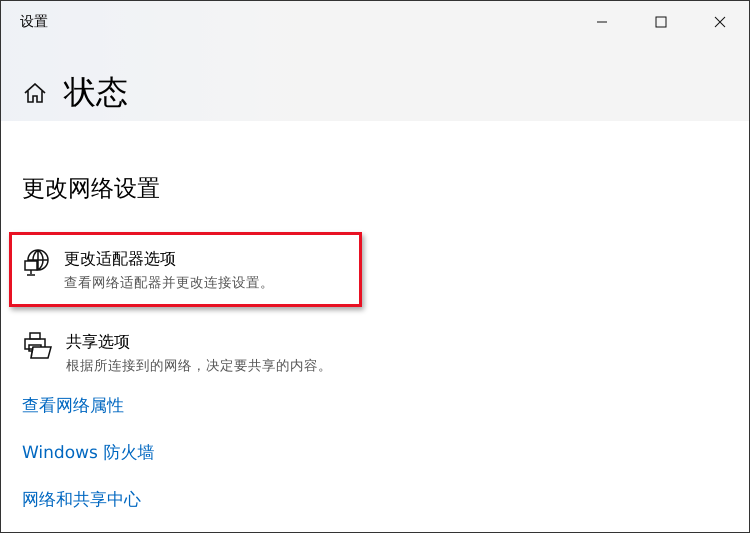 This screenshot has width=750, height=533. Describe the element at coordinates (185, 269) in the screenshot. I see `option-item: 更改适配器选项 查看网络适配器并更改连接设置。` at that location.